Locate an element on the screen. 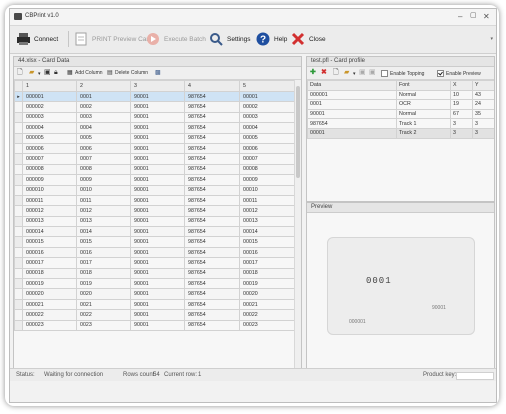  table-row: 000020 0020 90001 987654 00020 is located at coordinates (154, 294).